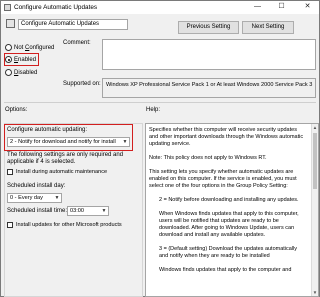 The image size is (320, 297). I want to click on suffix-not-configured: onfigured, so click(42, 47).